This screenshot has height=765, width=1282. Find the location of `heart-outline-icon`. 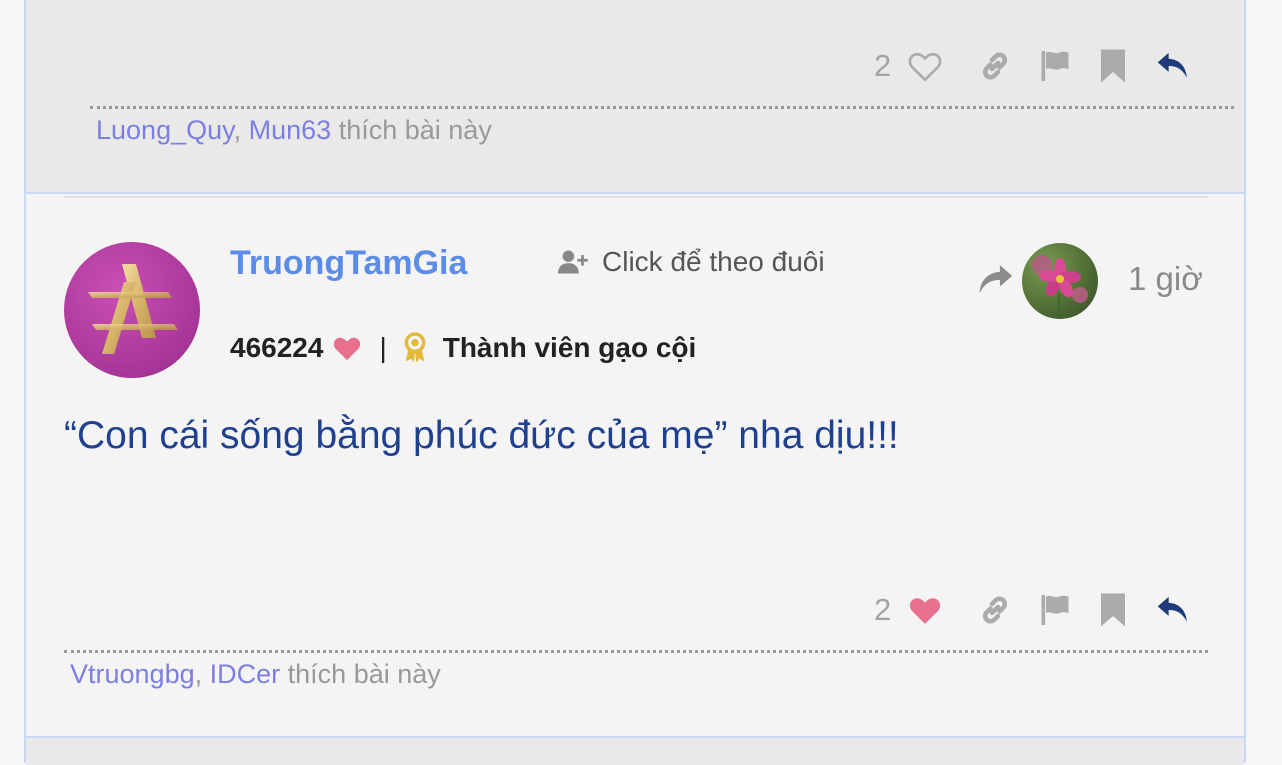

heart-outline-icon is located at coordinates (925, 67).